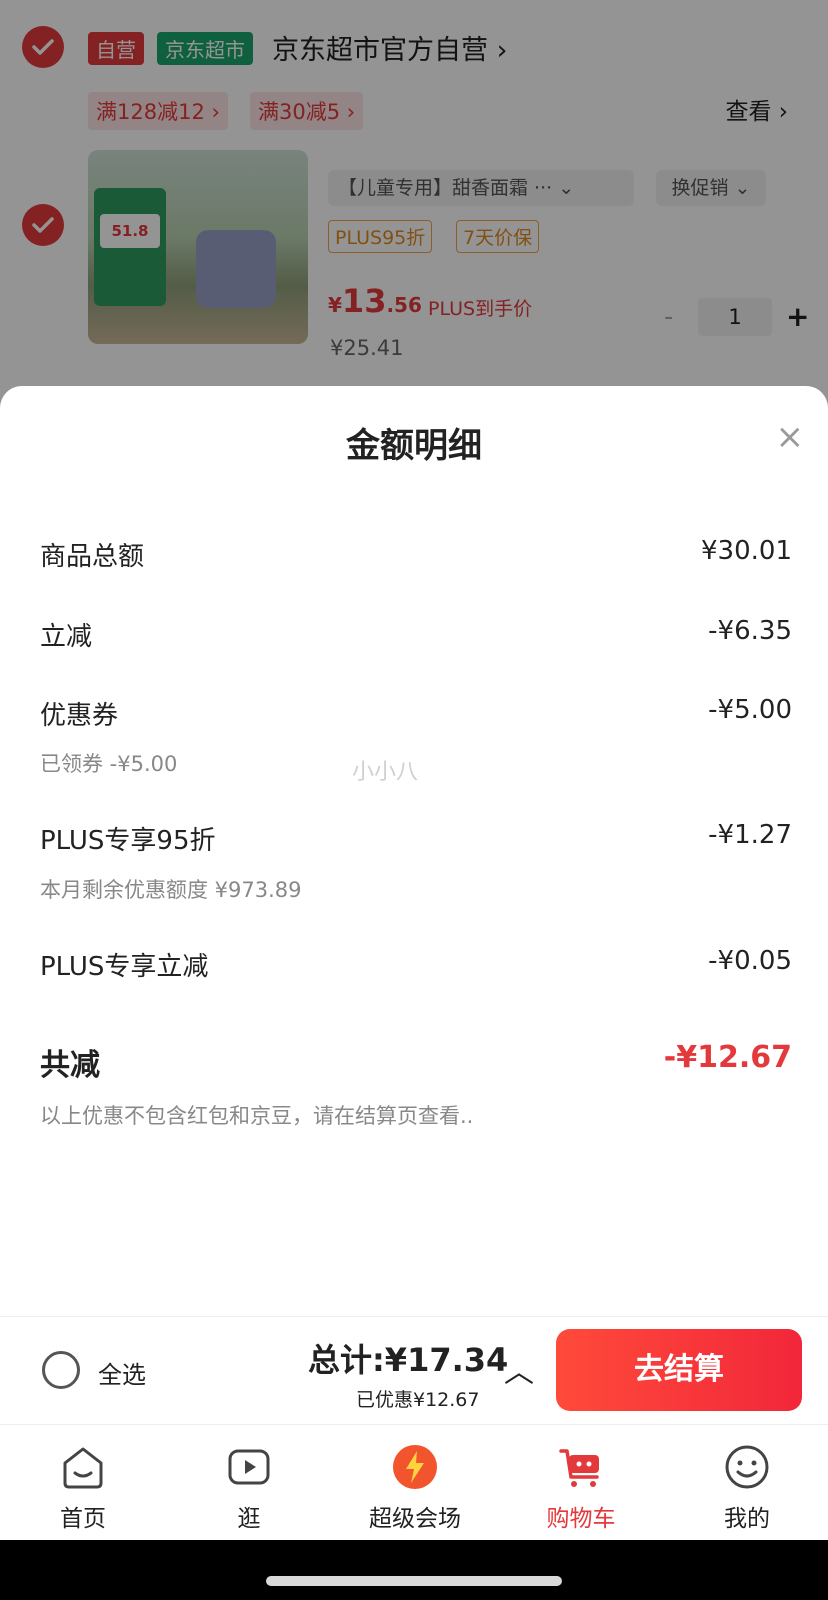  I want to click on row-value-goods-total: ¥30.01, so click(746, 551).